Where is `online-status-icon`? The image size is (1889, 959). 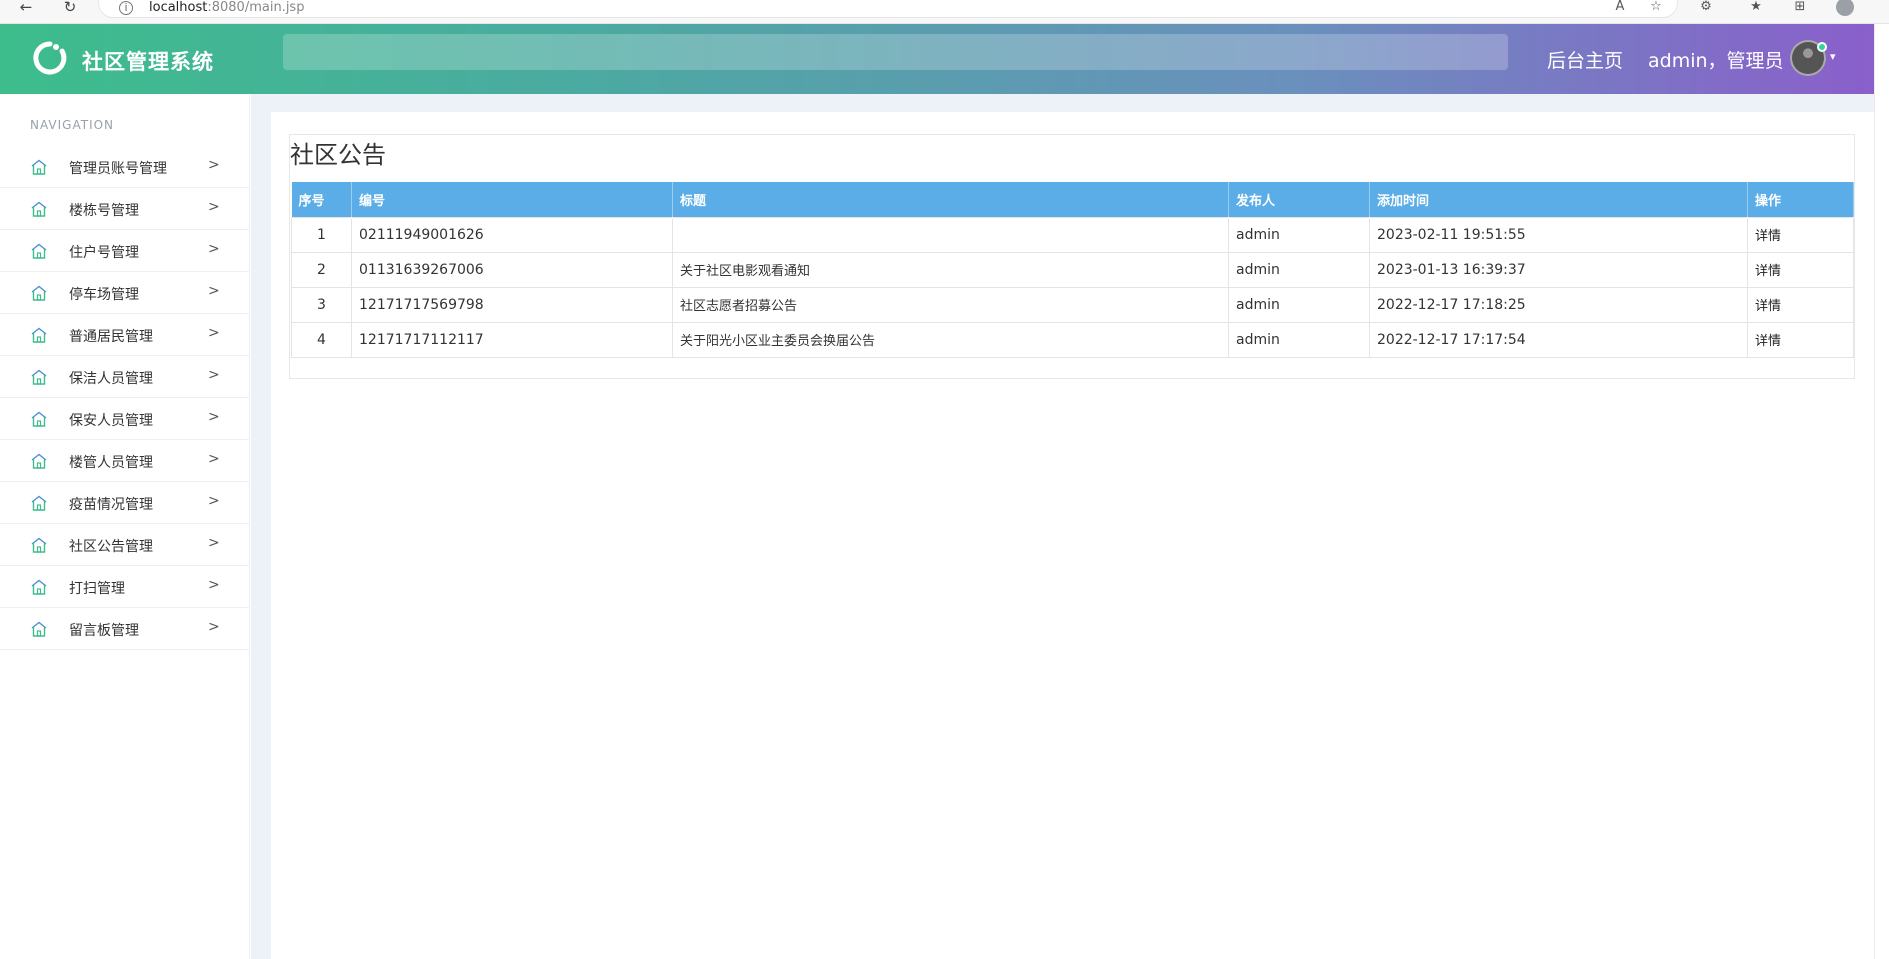 online-status-icon is located at coordinates (1822, 47).